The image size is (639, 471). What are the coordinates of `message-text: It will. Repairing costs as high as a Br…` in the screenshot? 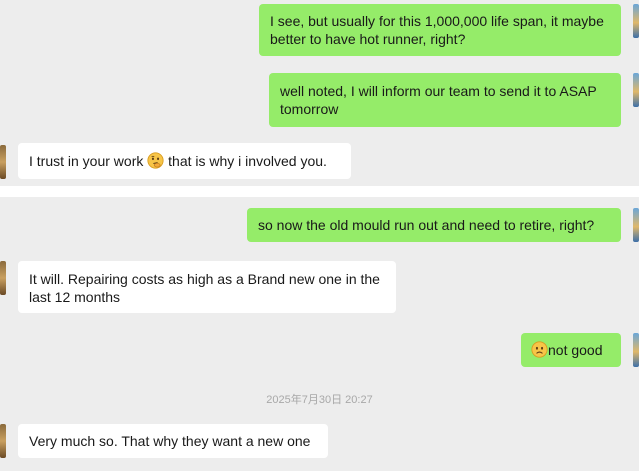 It's located at (204, 288).